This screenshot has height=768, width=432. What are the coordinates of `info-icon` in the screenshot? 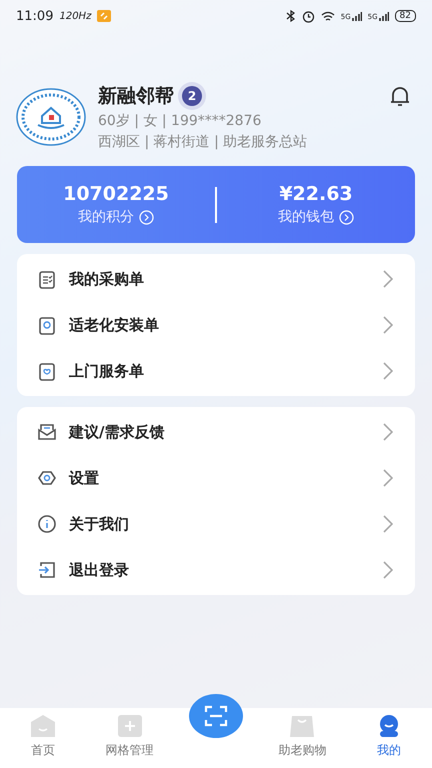 It's located at (47, 524).